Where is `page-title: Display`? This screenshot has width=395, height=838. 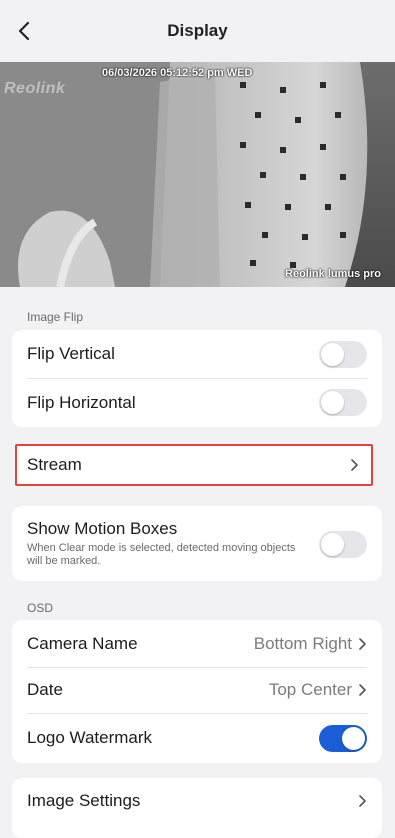 page-title: Display is located at coordinates (197, 30).